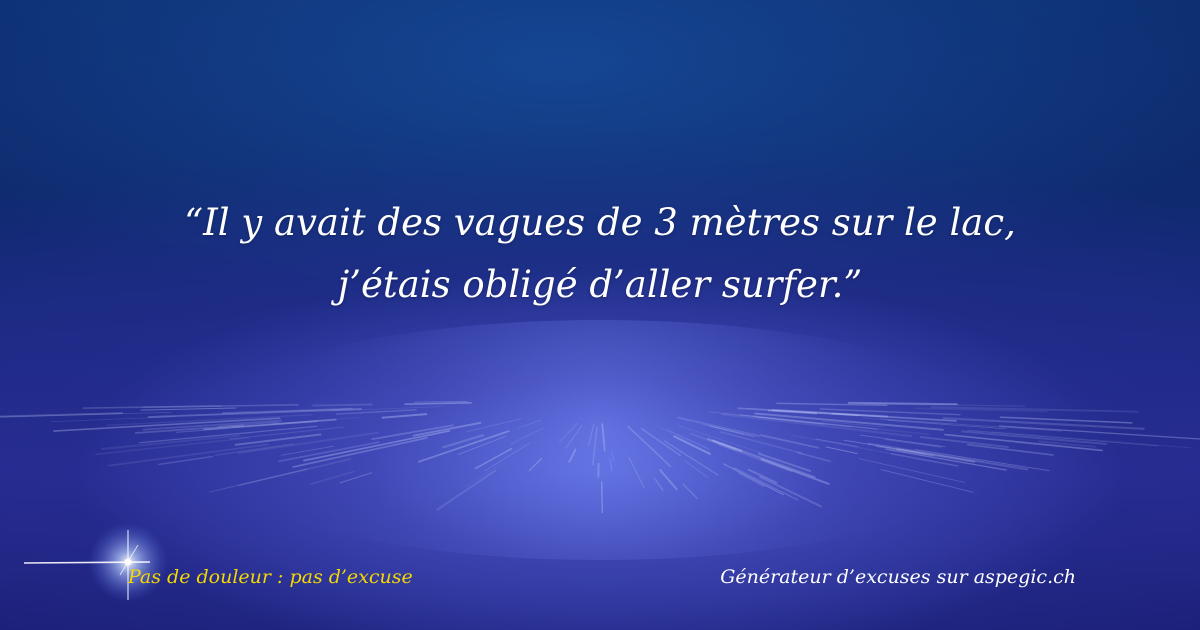  What do you see at coordinates (600, 284) in the screenshot?
I see `quote-line-2: j’étais obligé d’aller surfer.”` at bounding box center [600, 284].